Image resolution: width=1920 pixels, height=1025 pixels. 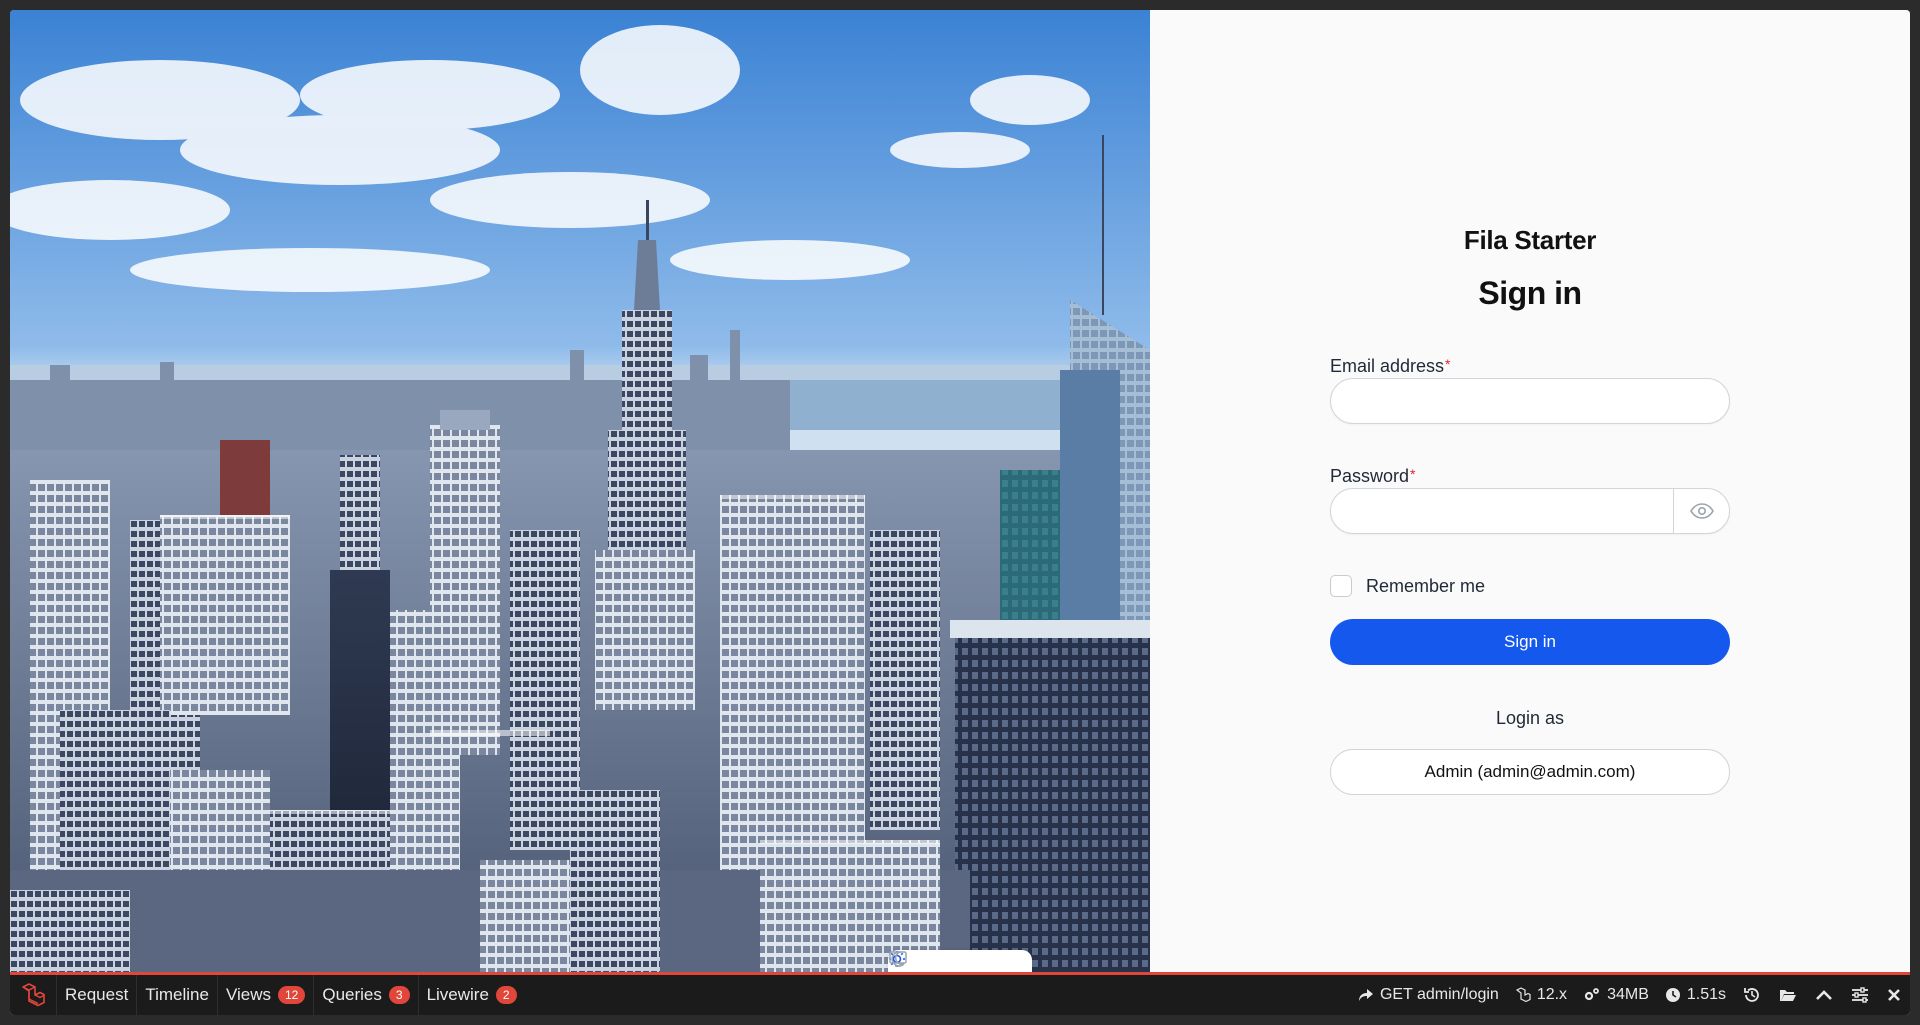 What do you see at coordinates (352, 994) in the screenshot?
I see `tab-label: Queries` at bounding box center [352, 994].